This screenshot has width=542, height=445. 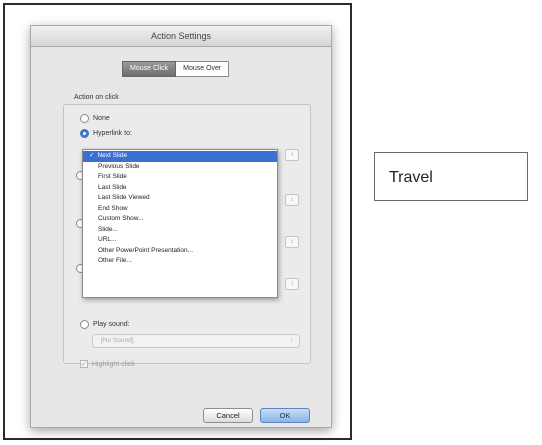 I want to click on travel-text-box: Travel, so click(x=451, y=176).